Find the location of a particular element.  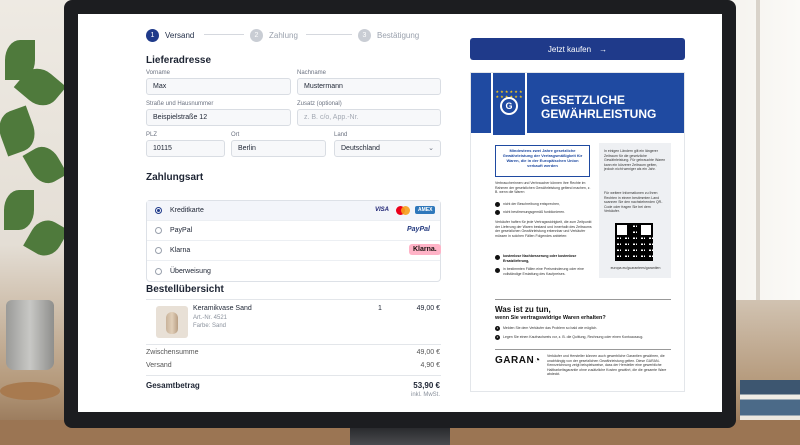

step-label: Zahlung is located at coordinates (283, 35).